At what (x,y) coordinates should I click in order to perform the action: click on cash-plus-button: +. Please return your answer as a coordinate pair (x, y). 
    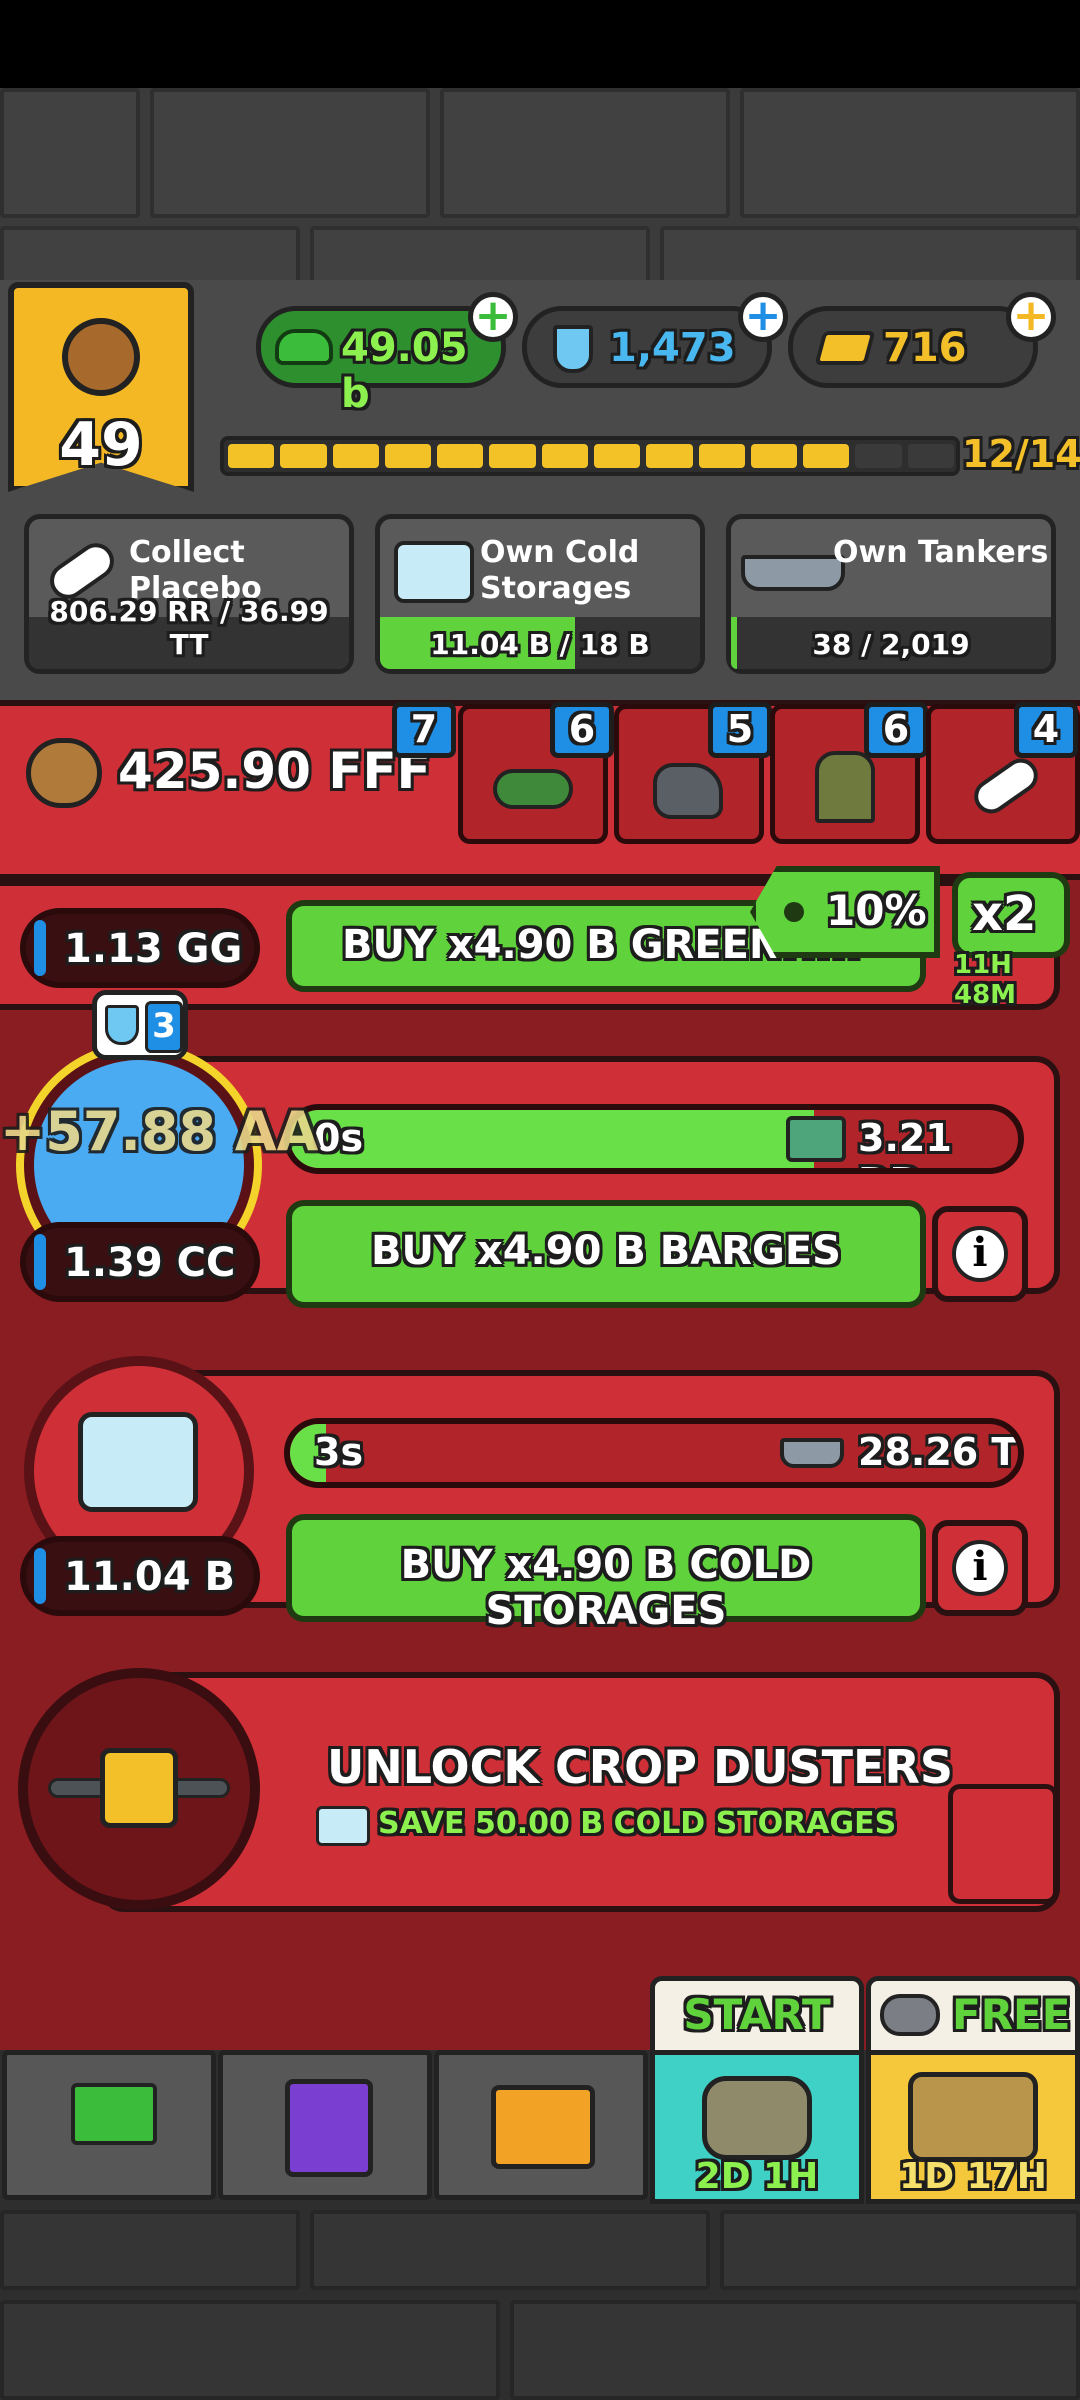
    Looking at the image, I should click on (493, 317).